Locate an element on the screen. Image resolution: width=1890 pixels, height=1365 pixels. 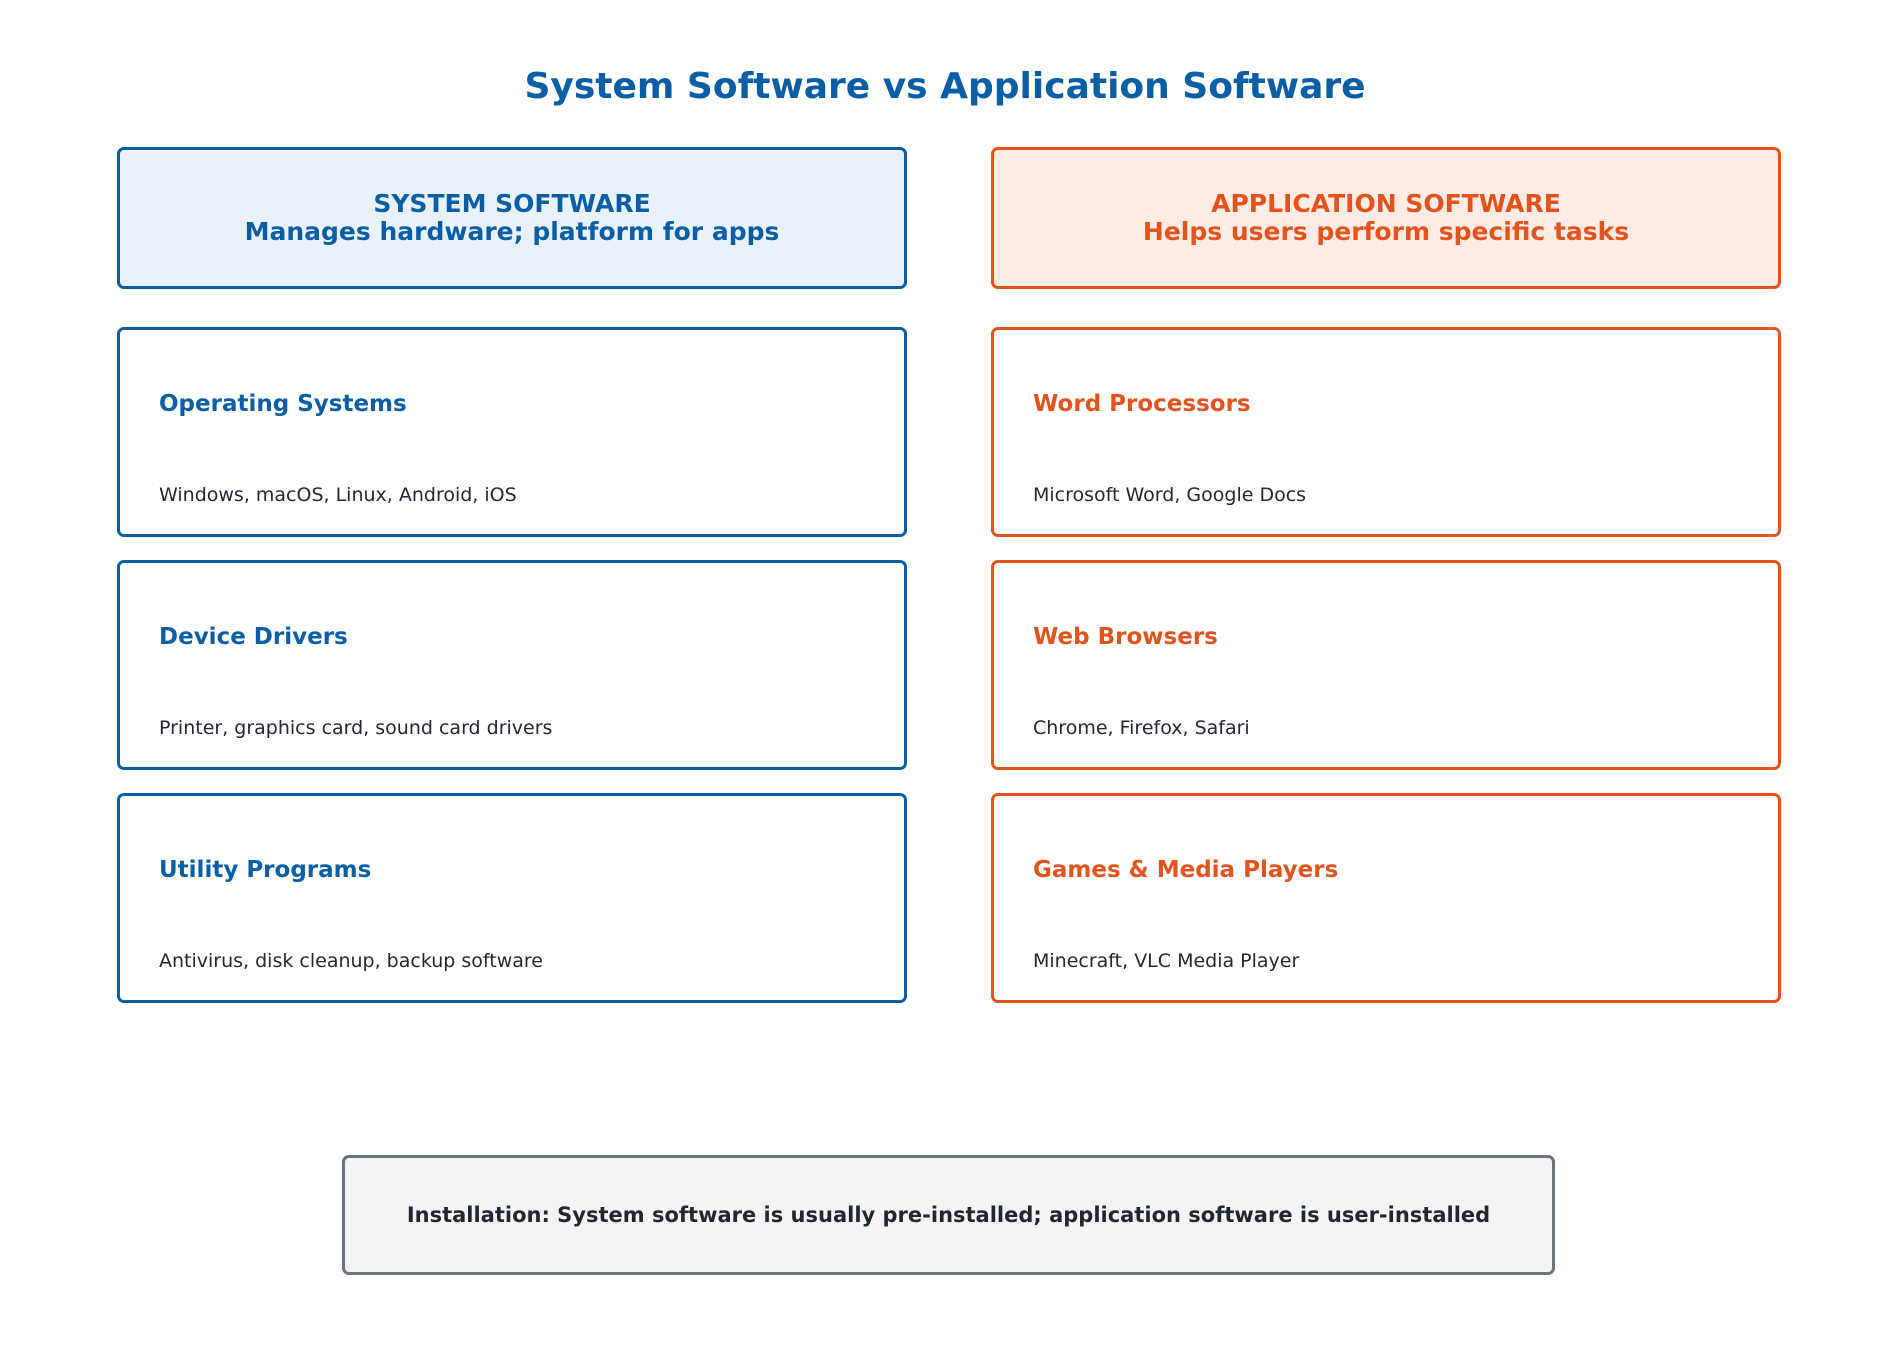
system-header-subtitle: Manages hardware; platform for apps is located at coordinates (512, 231).